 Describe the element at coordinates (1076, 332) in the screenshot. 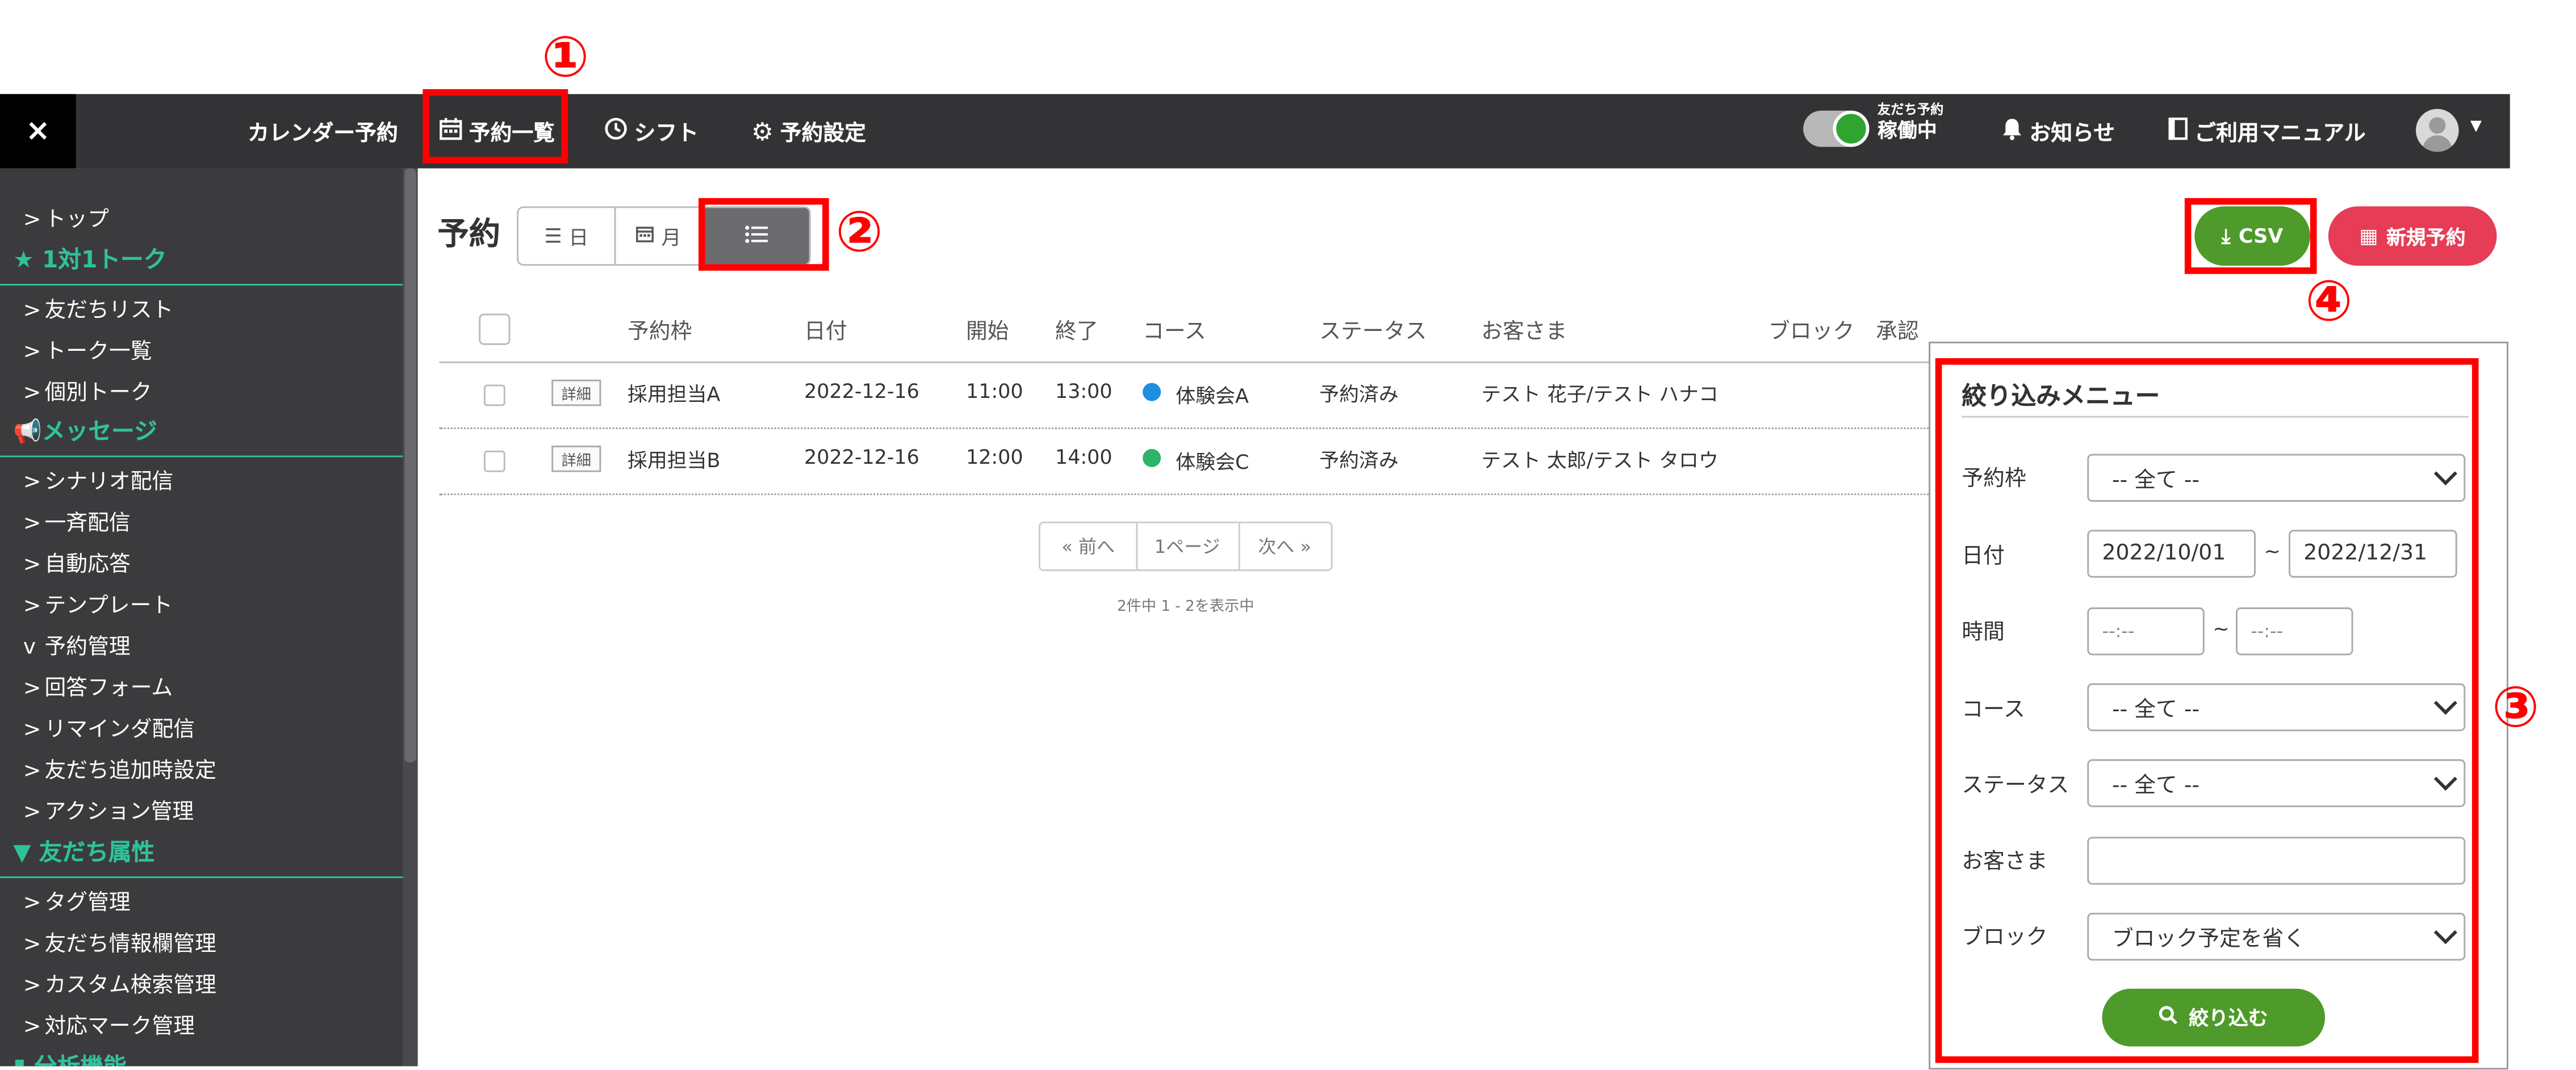

I see `col-header-end: 終了` at that location.